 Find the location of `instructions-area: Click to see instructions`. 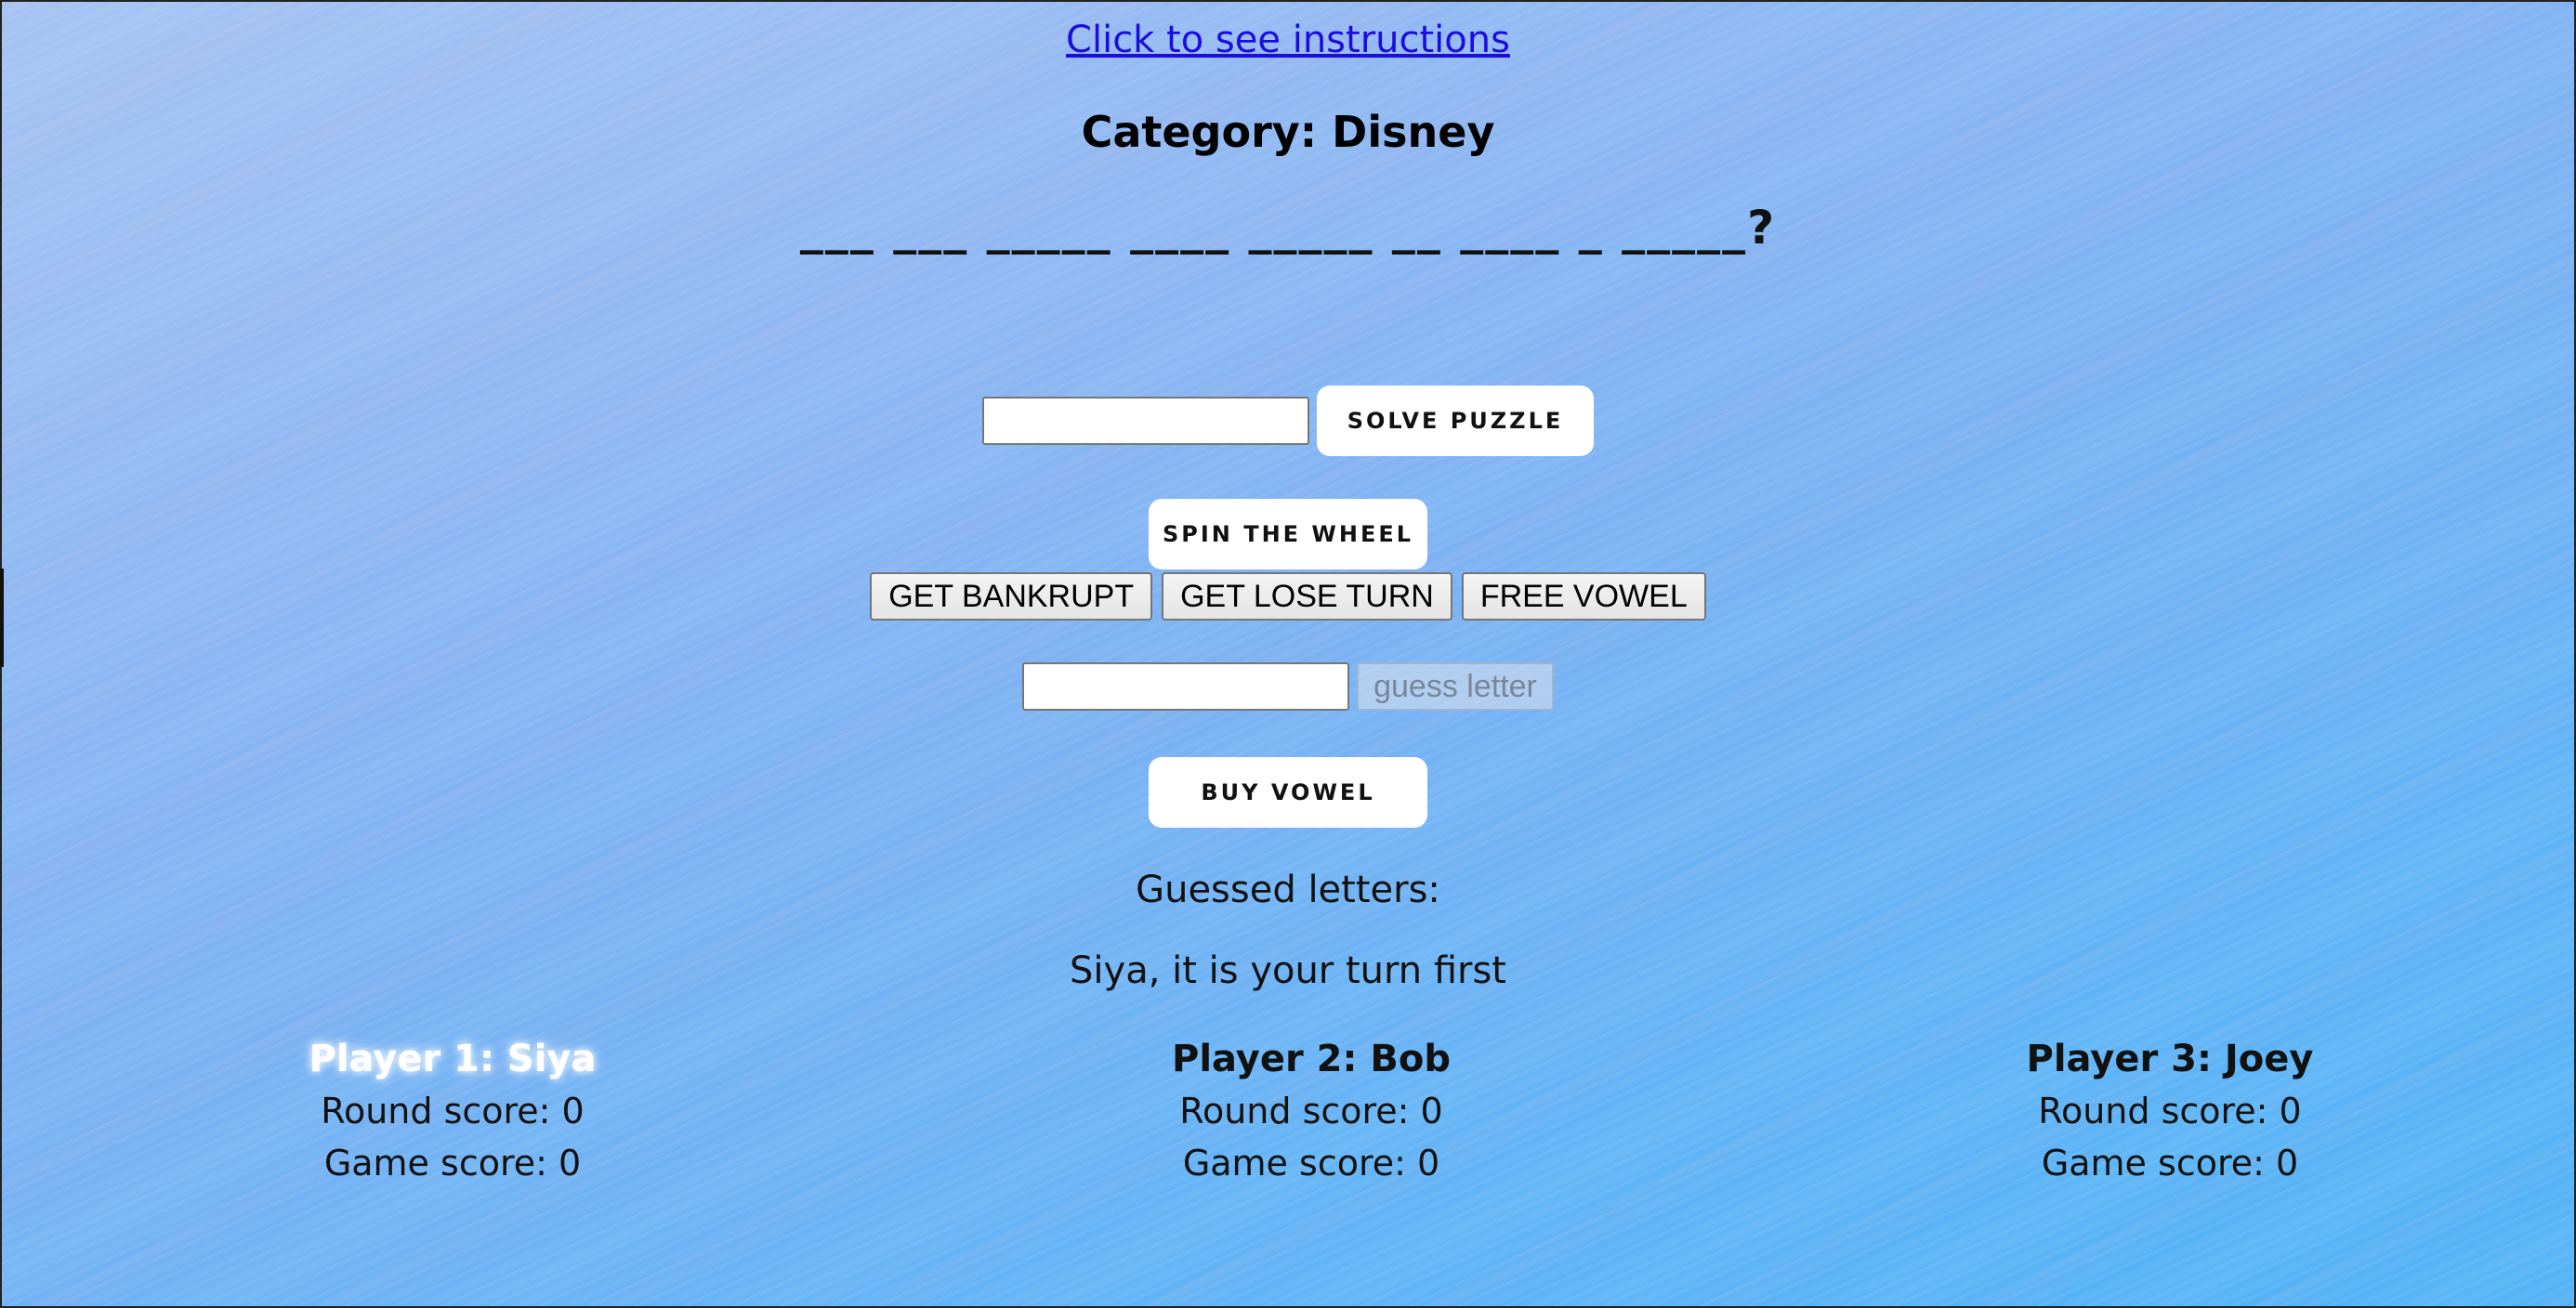

instructions-area: Click to see instructions is located at coordinates (1288, 40).